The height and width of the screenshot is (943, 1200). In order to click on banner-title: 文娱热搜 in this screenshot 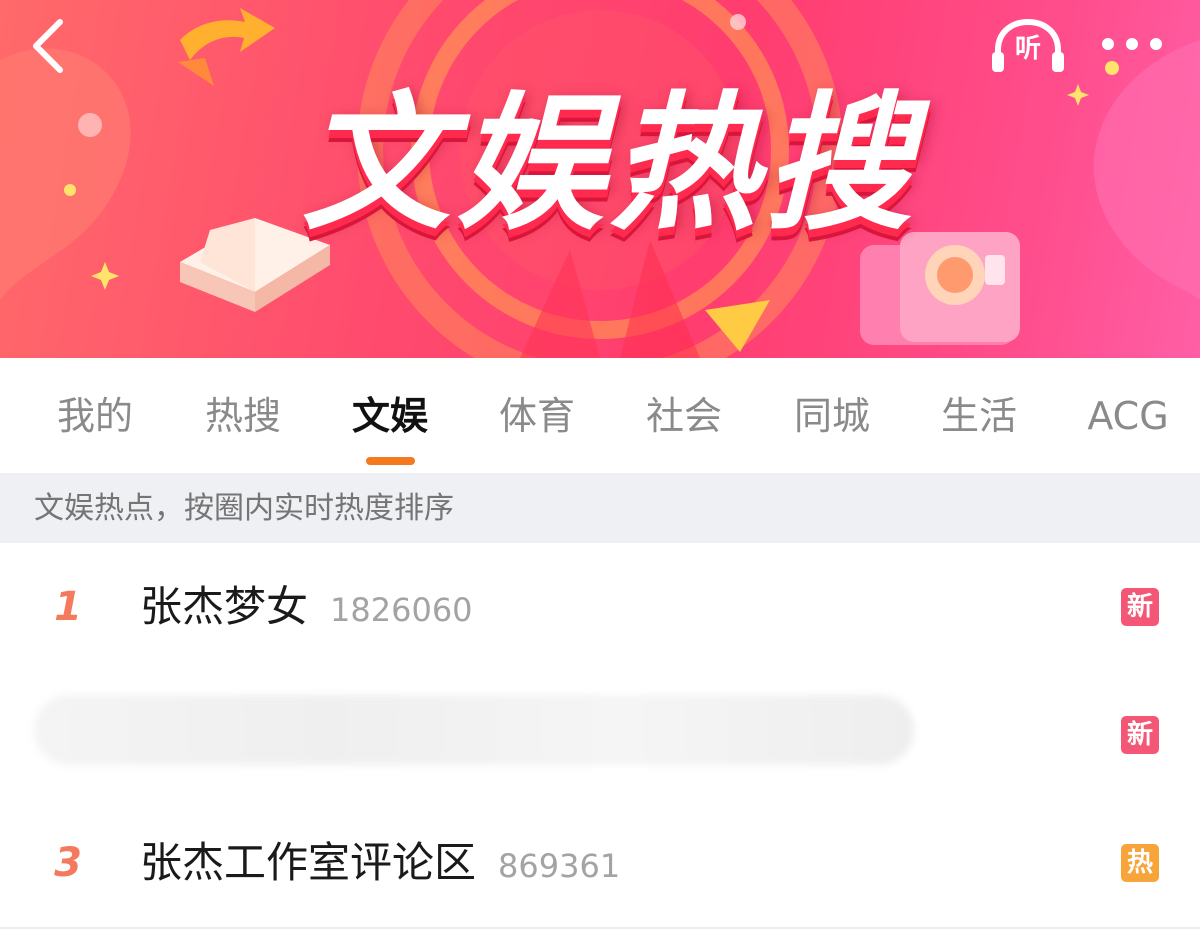, I will do `click(610, 164)`.